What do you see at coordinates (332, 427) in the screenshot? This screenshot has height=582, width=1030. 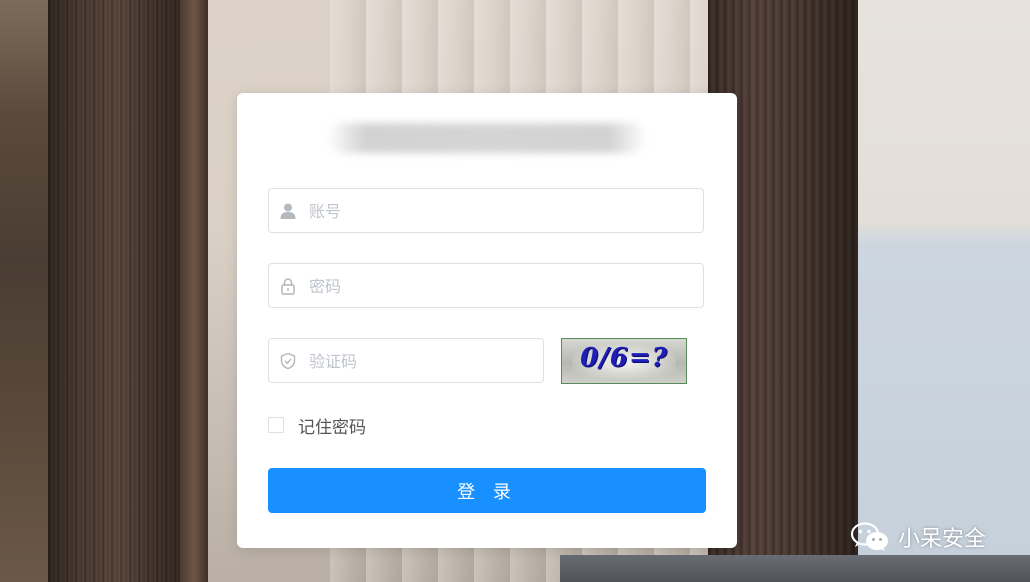 I see `remember-label: 记住密码` at bounding box center [332, 427].